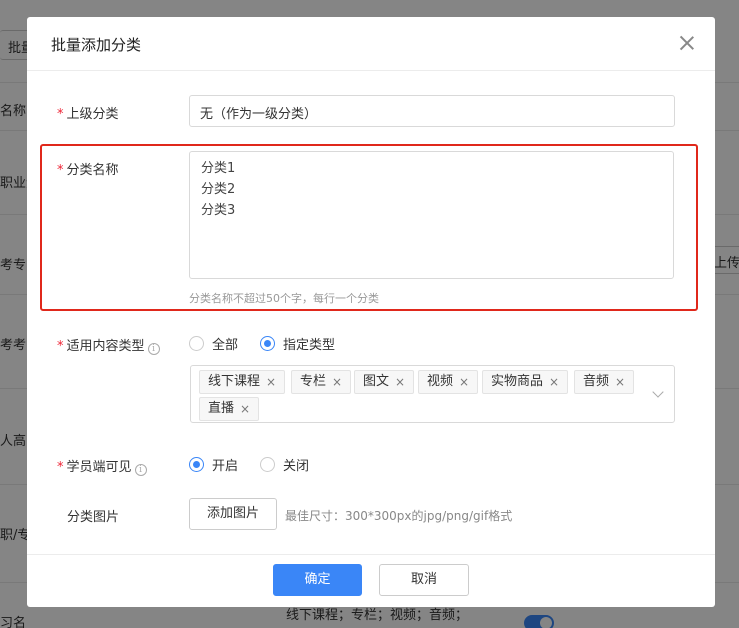 This screenshot has height=628, width=739. I want to click on category-name-line: 分类2, so click(218, 189).